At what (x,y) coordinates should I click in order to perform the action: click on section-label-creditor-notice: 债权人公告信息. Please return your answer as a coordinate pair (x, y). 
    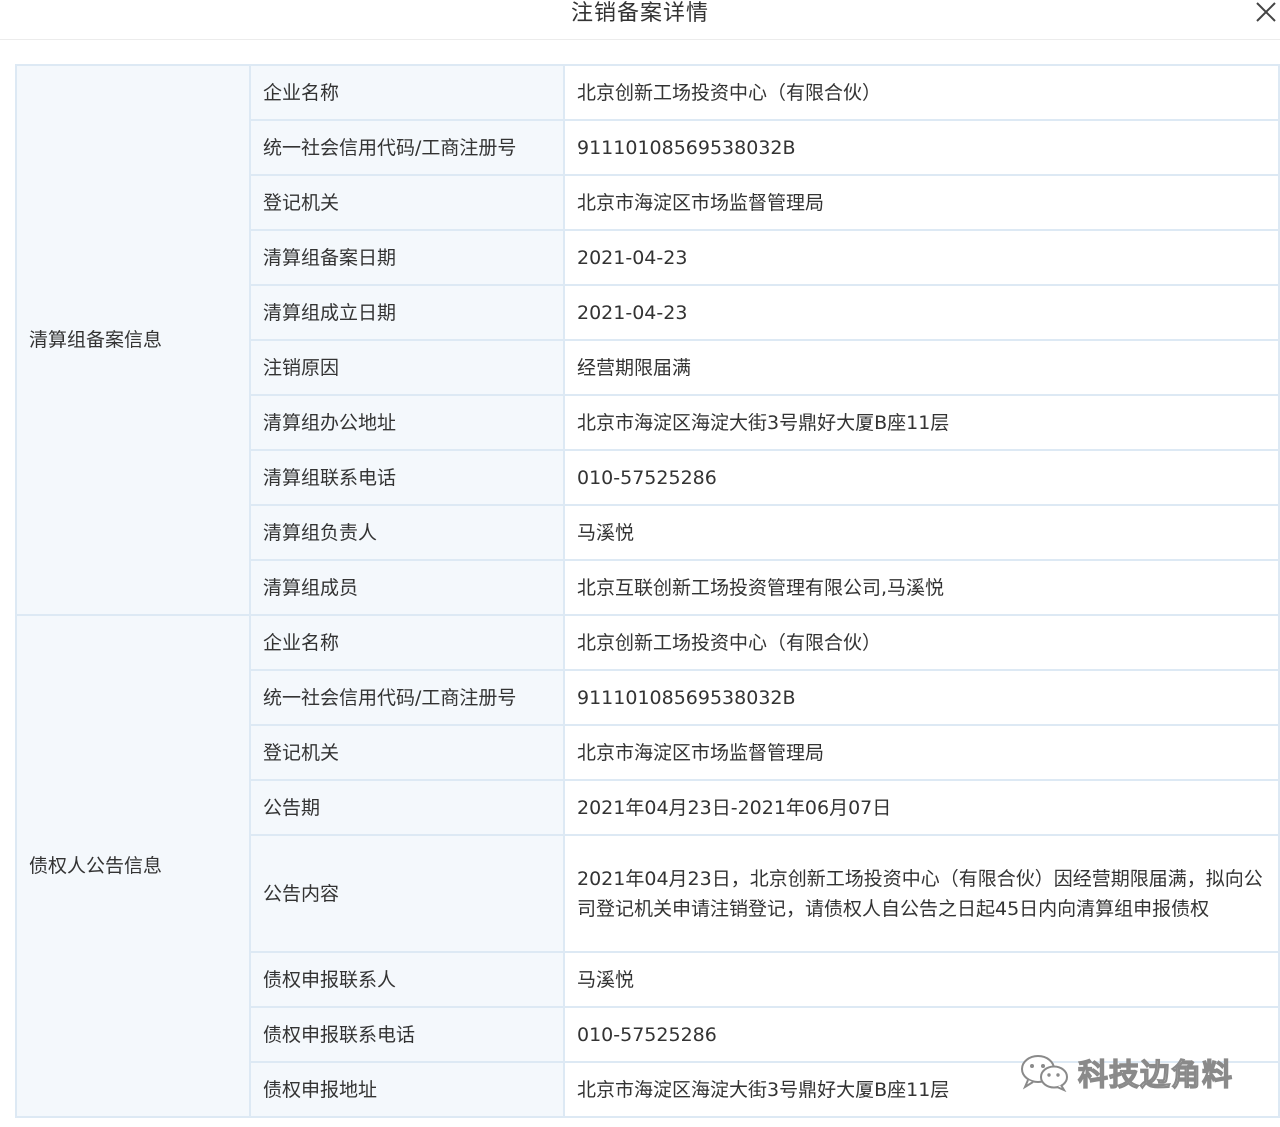
    Looking at the image, I should click on (133, 866).